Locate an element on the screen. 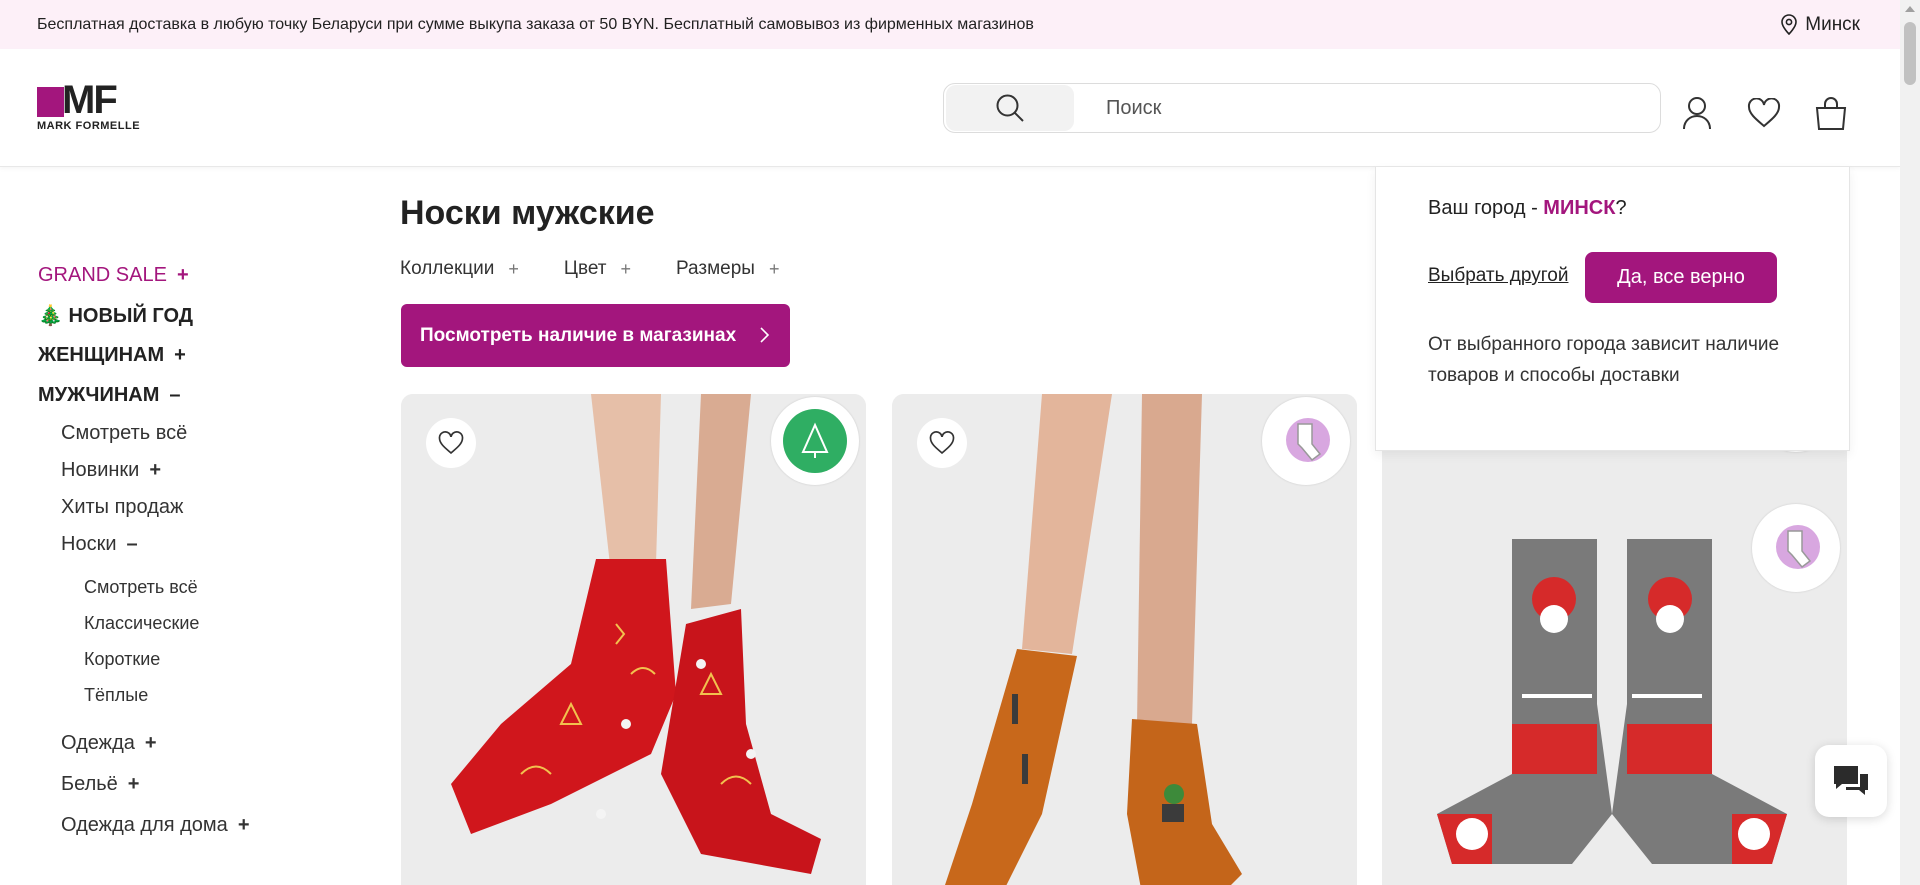 The height and width of the screenshot is (885, 1920). nav-men-all: Смотреть всё is located at coordinates (188, 433).